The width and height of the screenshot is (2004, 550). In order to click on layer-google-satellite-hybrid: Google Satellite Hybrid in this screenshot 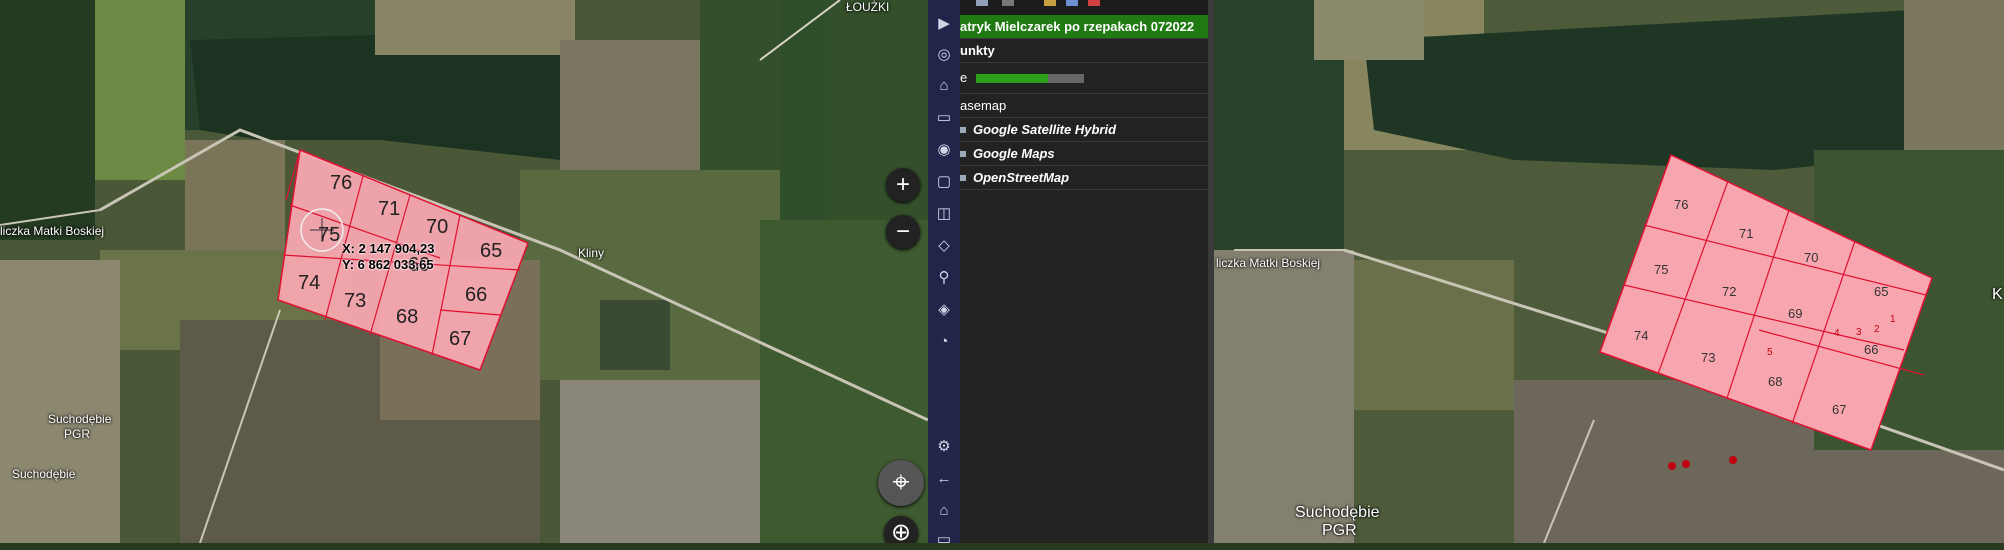, I will do `click(1084, 130)`.